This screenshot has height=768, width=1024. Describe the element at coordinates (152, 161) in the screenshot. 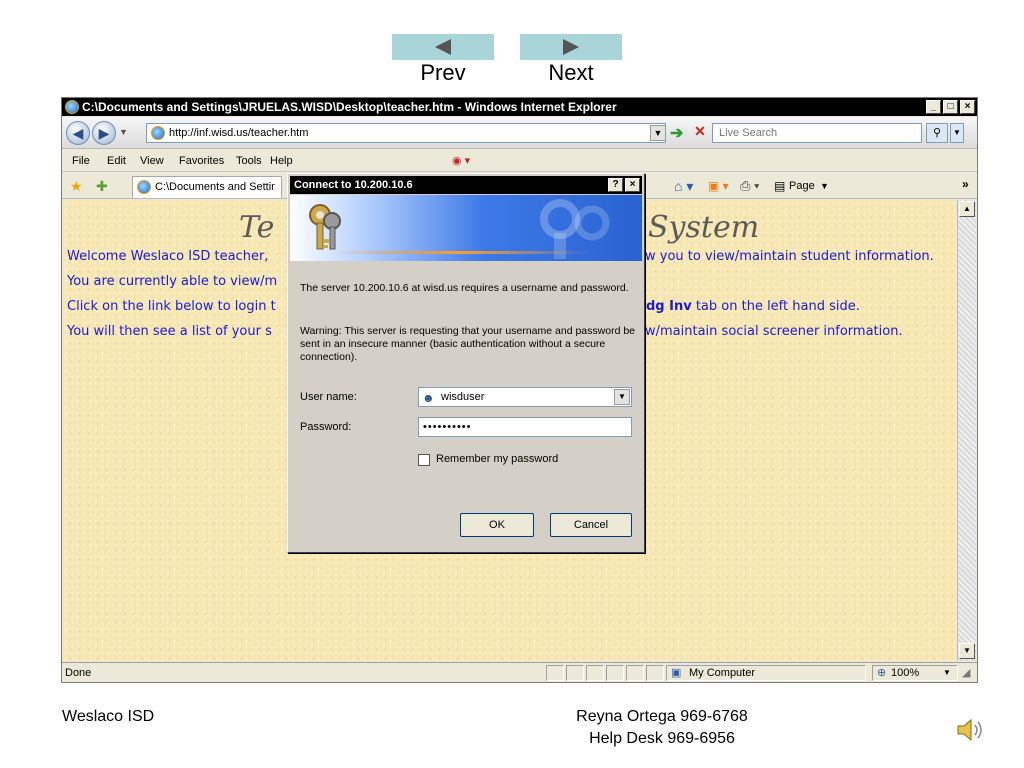

I see `menu-view: View` at that location.